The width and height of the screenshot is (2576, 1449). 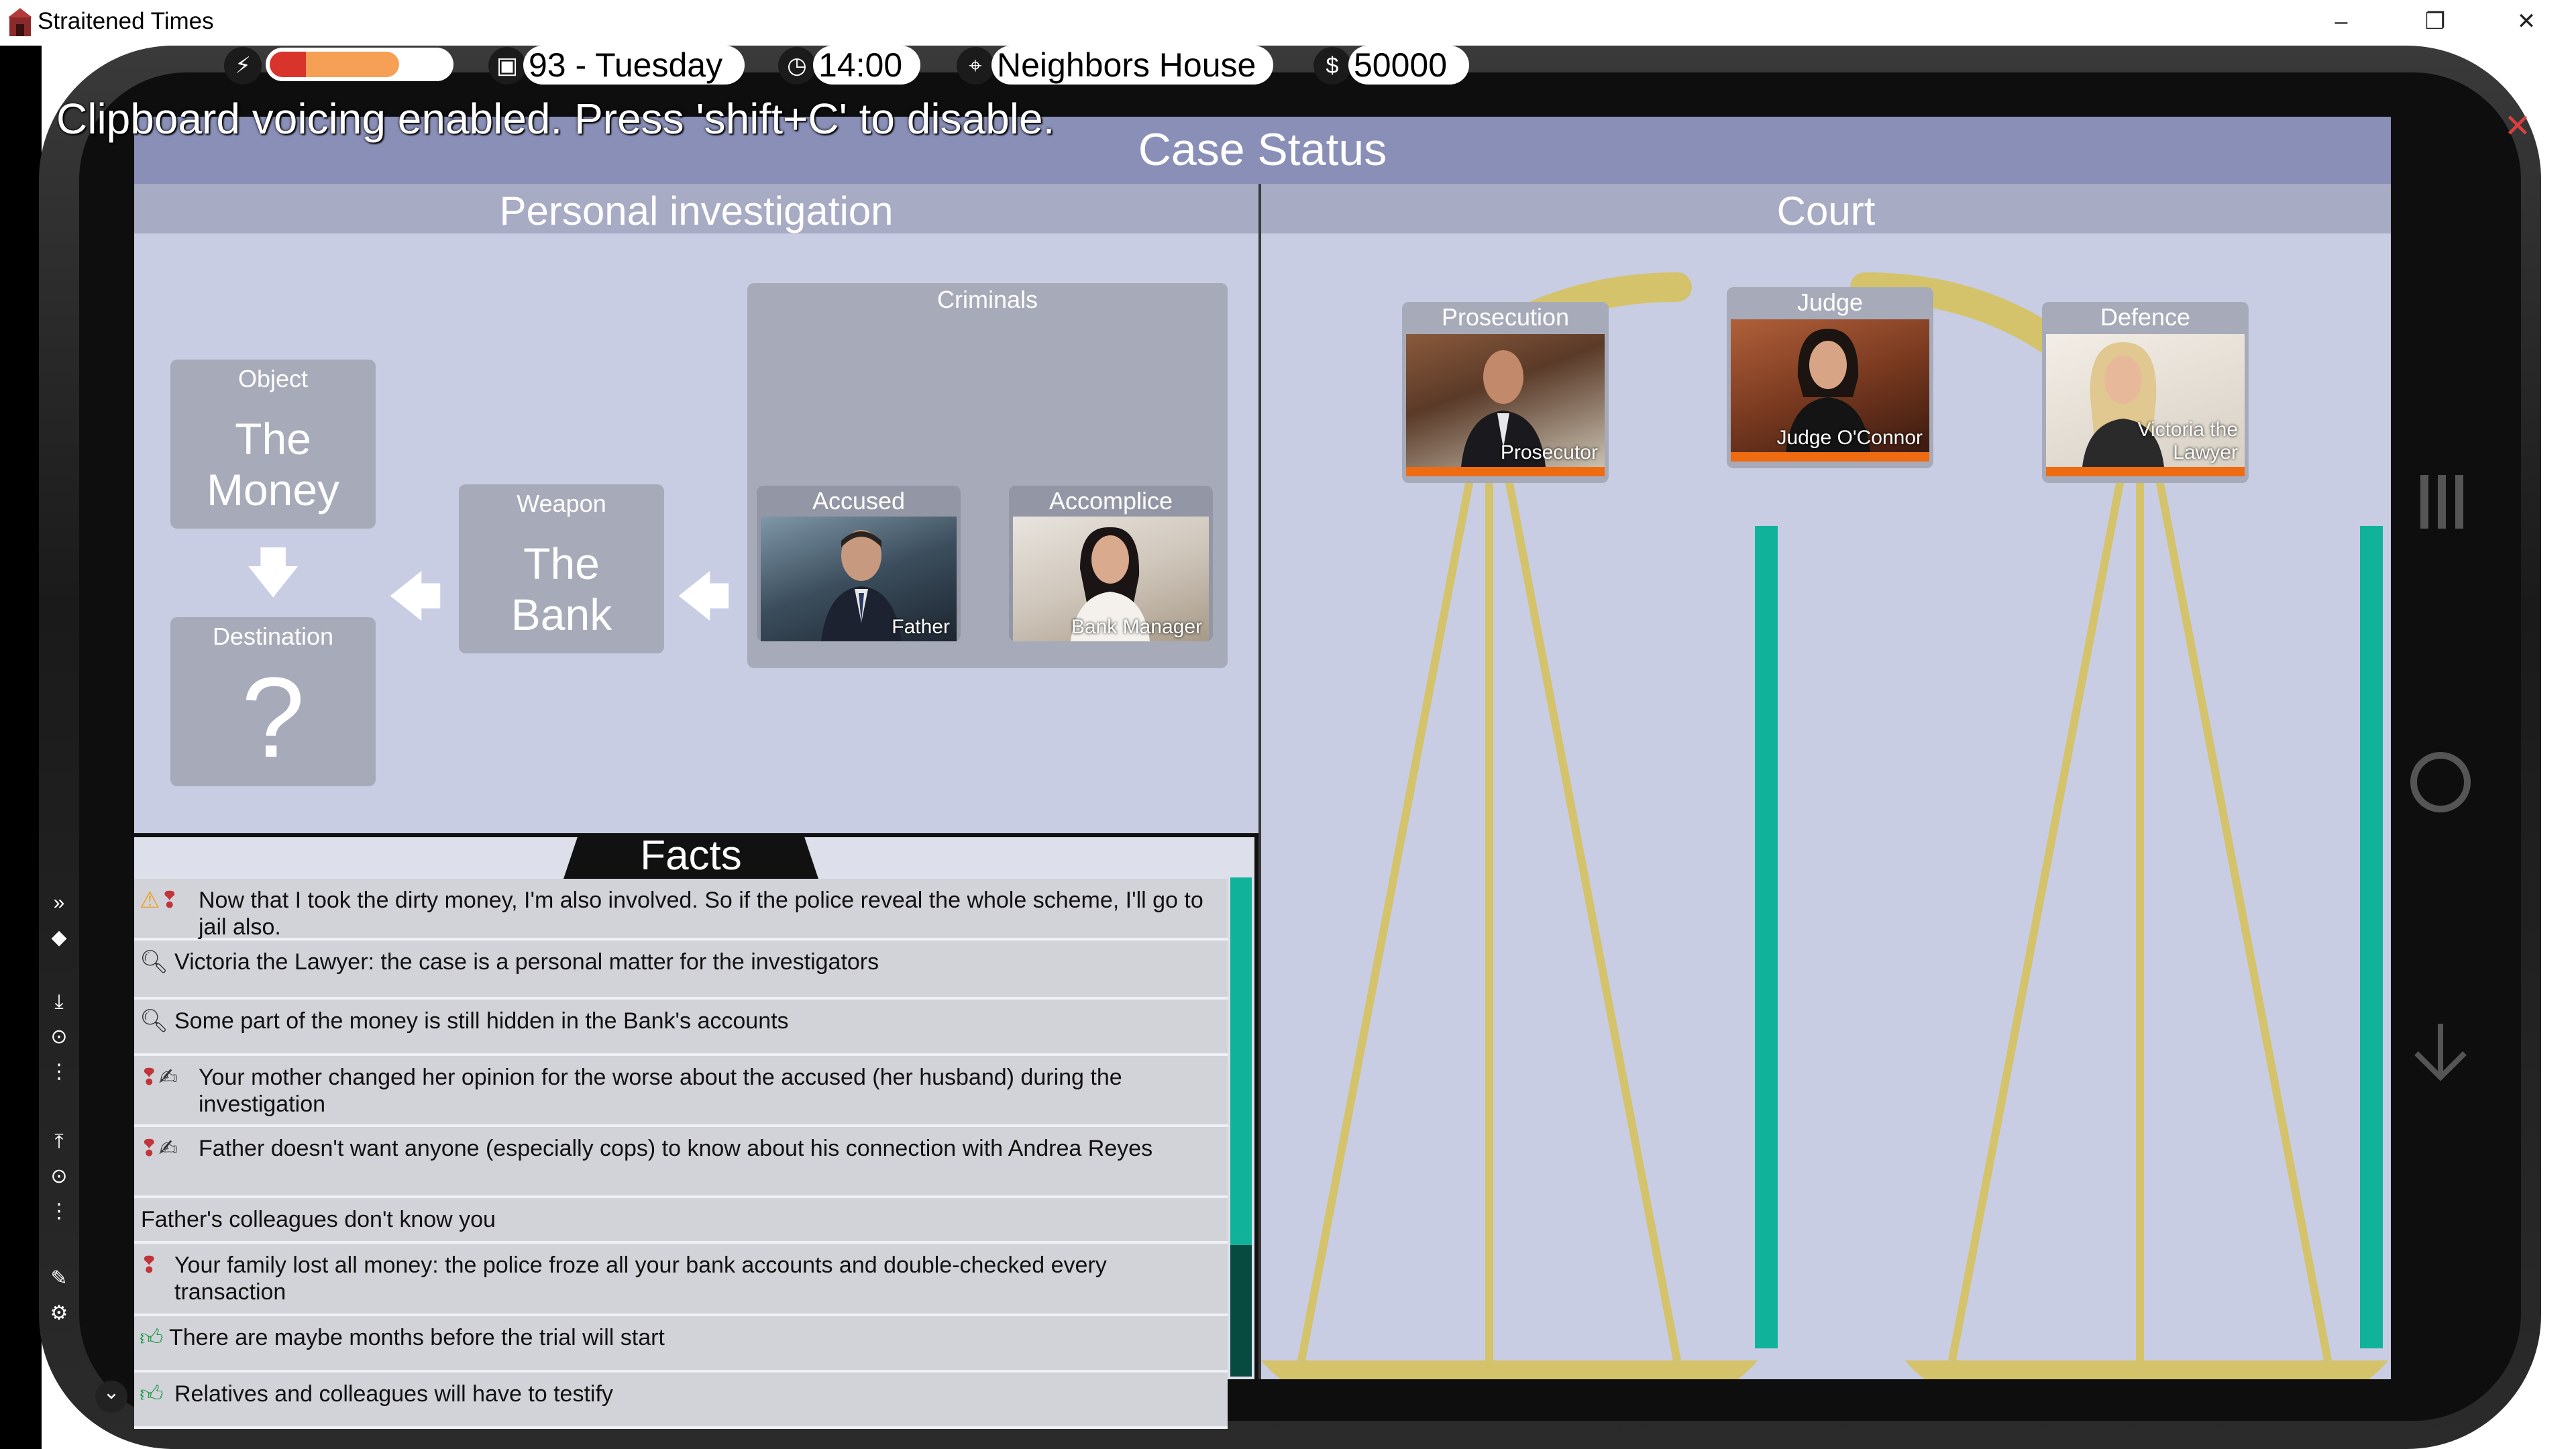 I want to click on energy-bar-fill, so click(x=334, y=64).